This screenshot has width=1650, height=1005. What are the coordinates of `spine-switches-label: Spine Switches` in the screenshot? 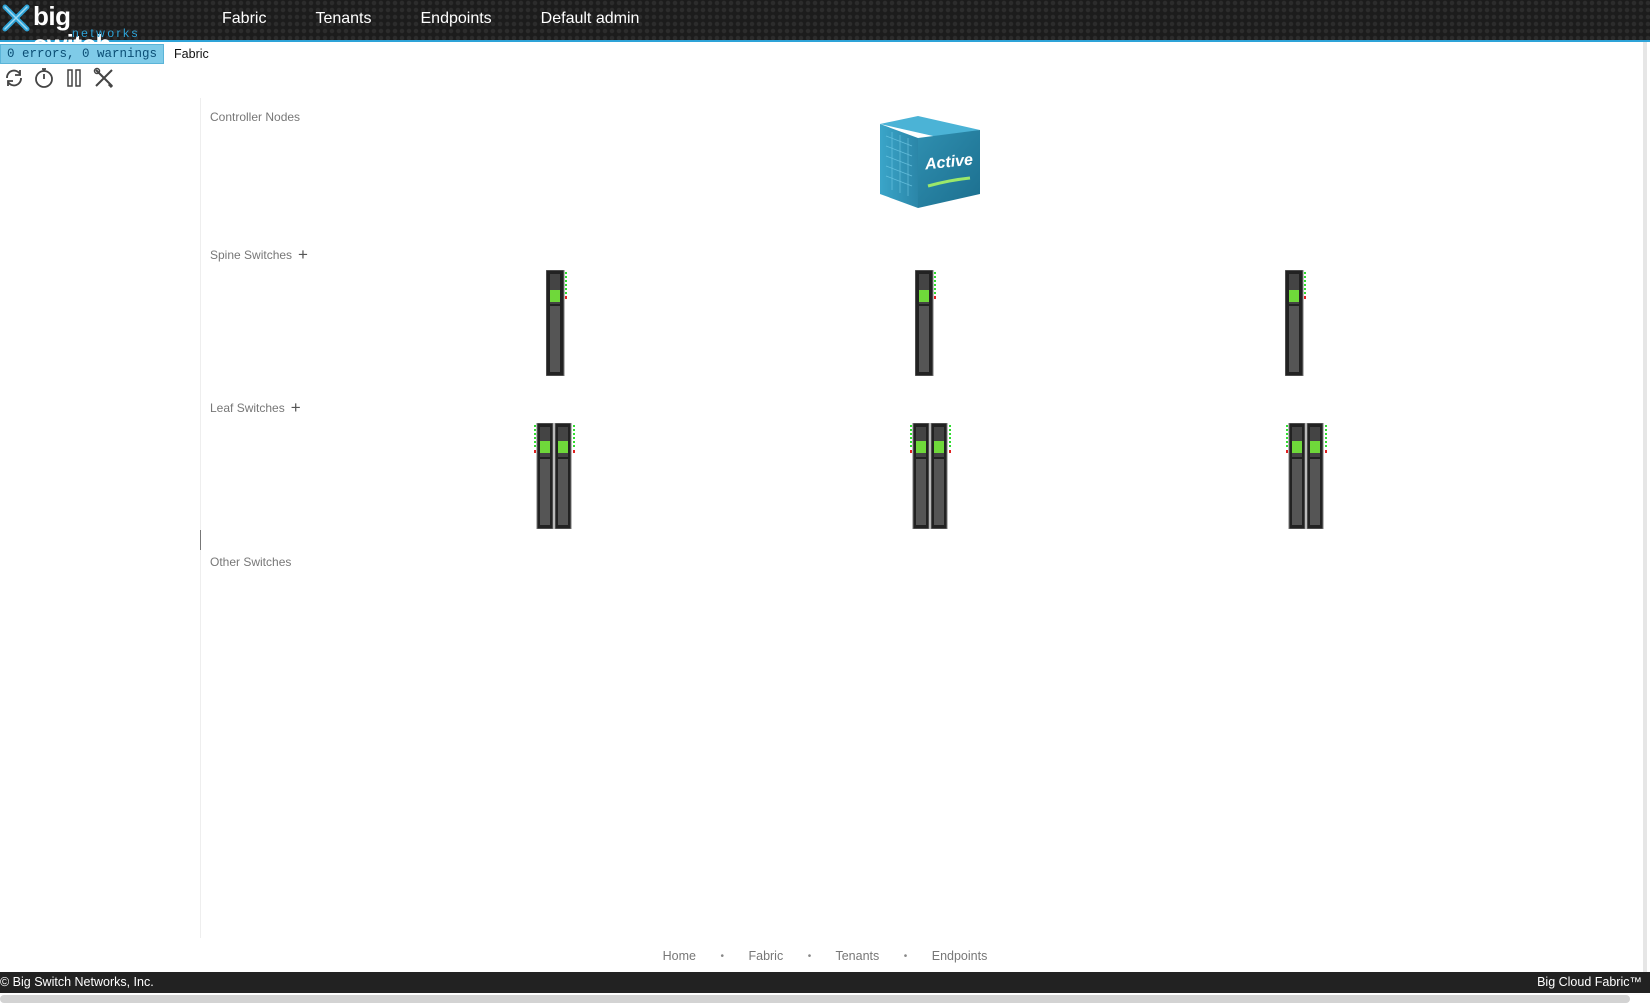 It's located at (251, 255).